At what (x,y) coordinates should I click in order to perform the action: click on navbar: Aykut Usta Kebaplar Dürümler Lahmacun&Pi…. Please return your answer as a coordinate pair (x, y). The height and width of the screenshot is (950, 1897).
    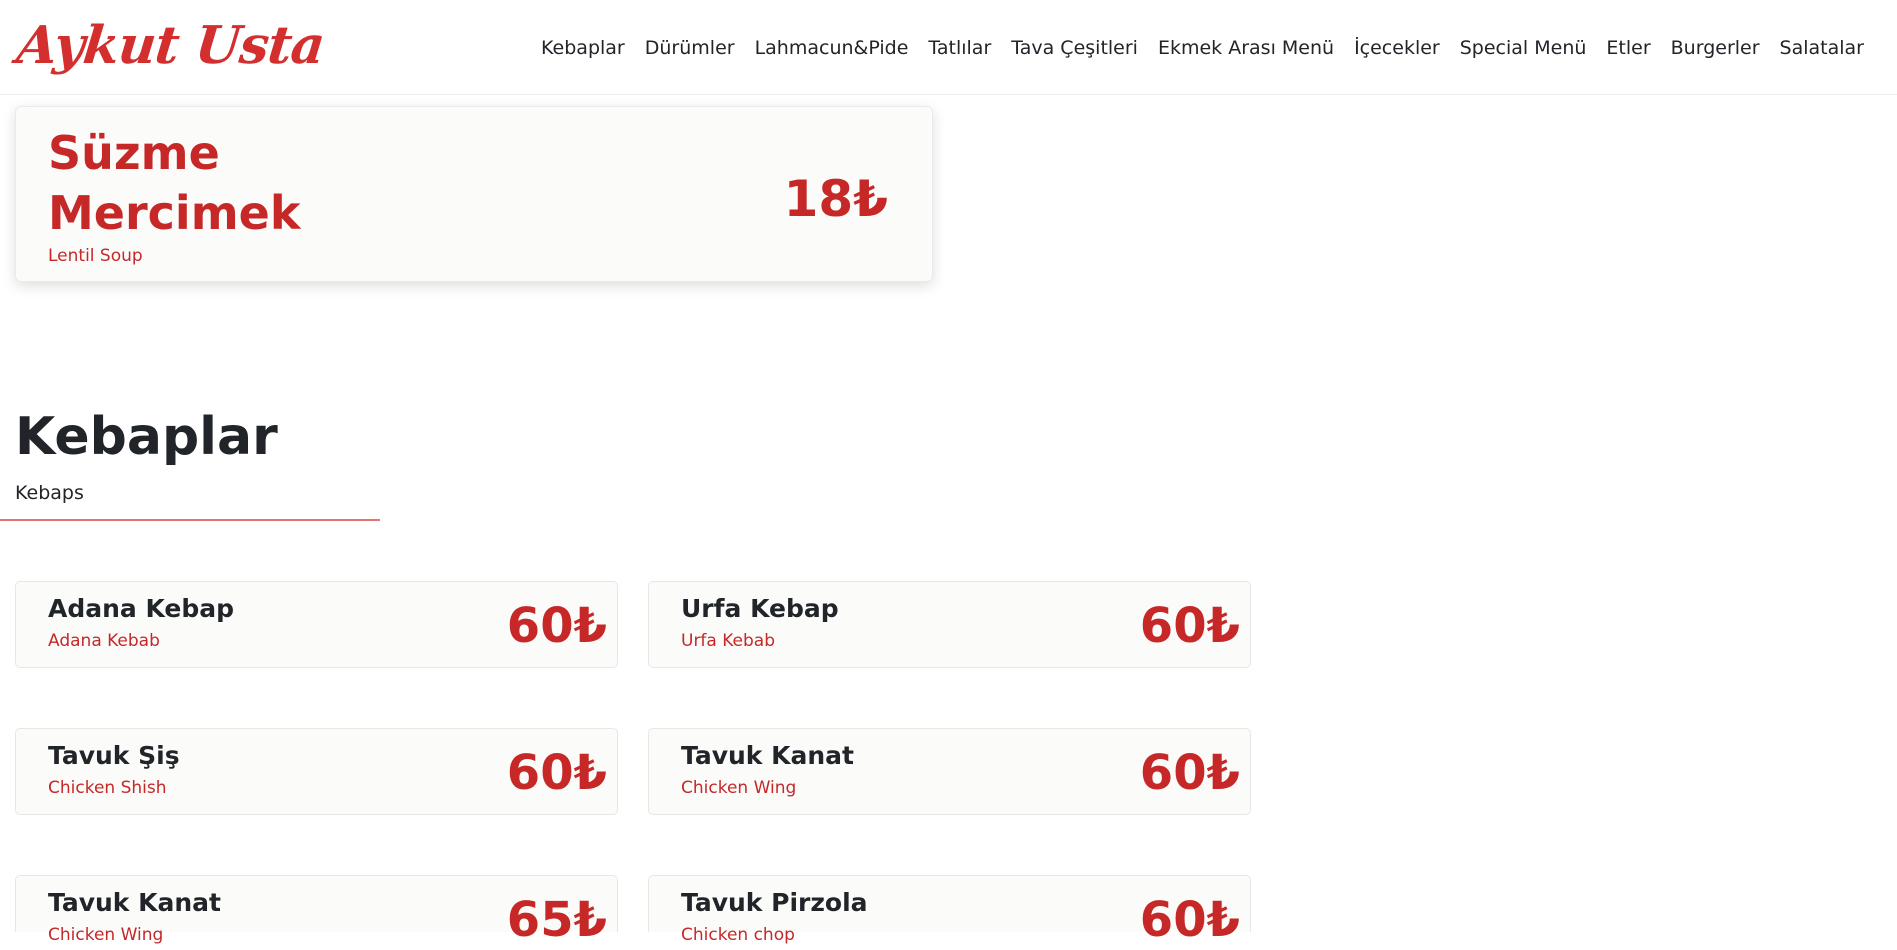
    Looking at the image, I should click on (948, 47).